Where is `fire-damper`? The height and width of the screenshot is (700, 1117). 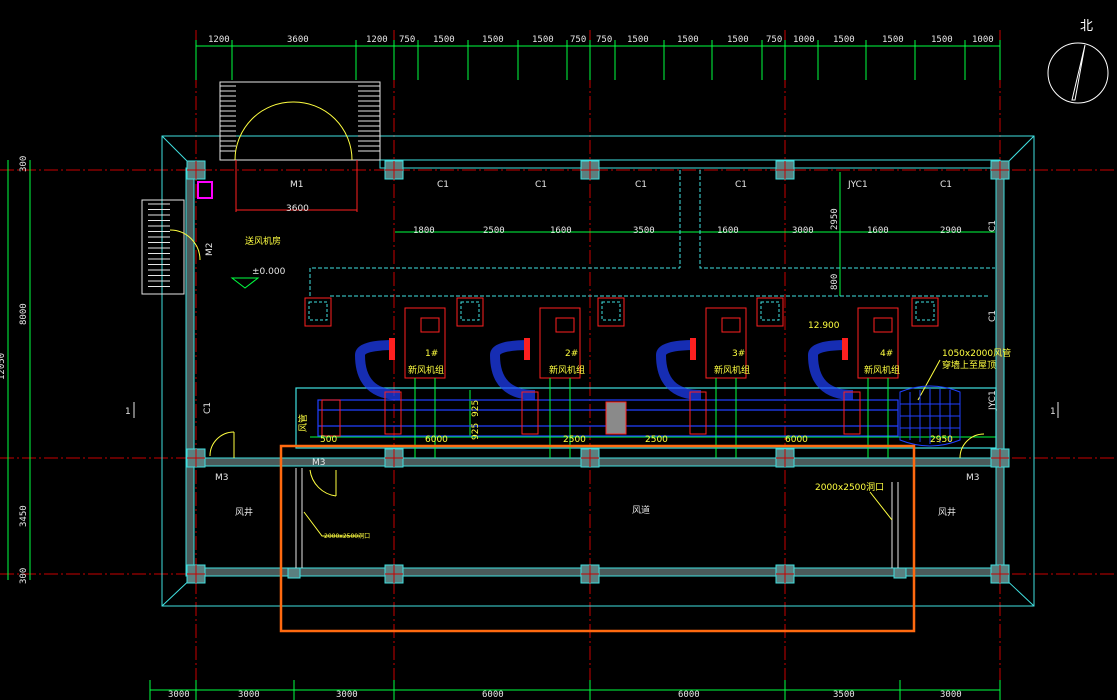
fire-damper is located at coordinates (616, 418).